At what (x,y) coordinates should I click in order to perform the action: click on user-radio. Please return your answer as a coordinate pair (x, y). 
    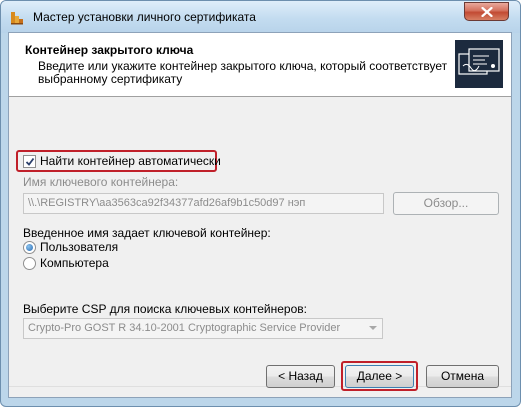
    Looking at the image, I should click on (29, 247).